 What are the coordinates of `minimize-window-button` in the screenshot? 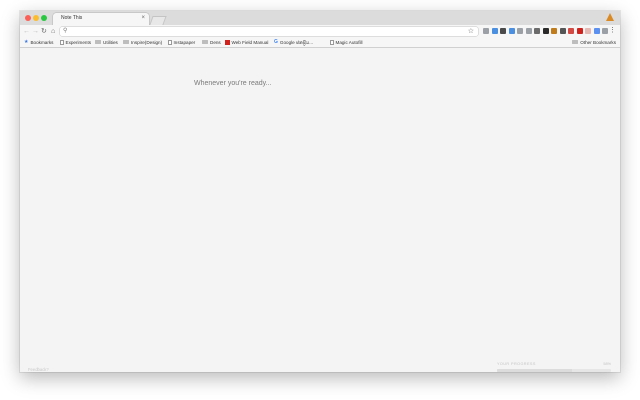 It's located at (36, 18).